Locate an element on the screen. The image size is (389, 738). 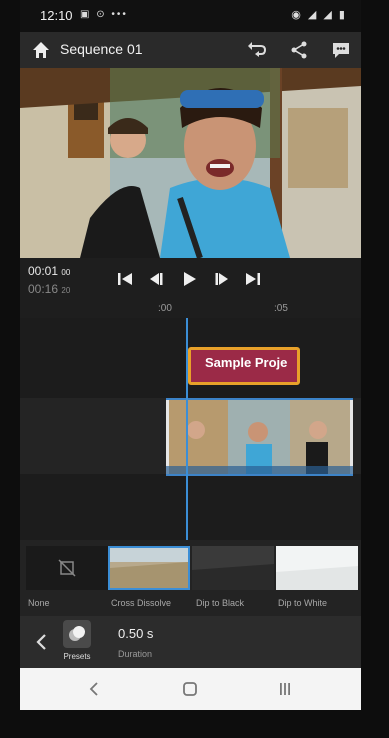
transition-none is located at coordinates (67, 568).